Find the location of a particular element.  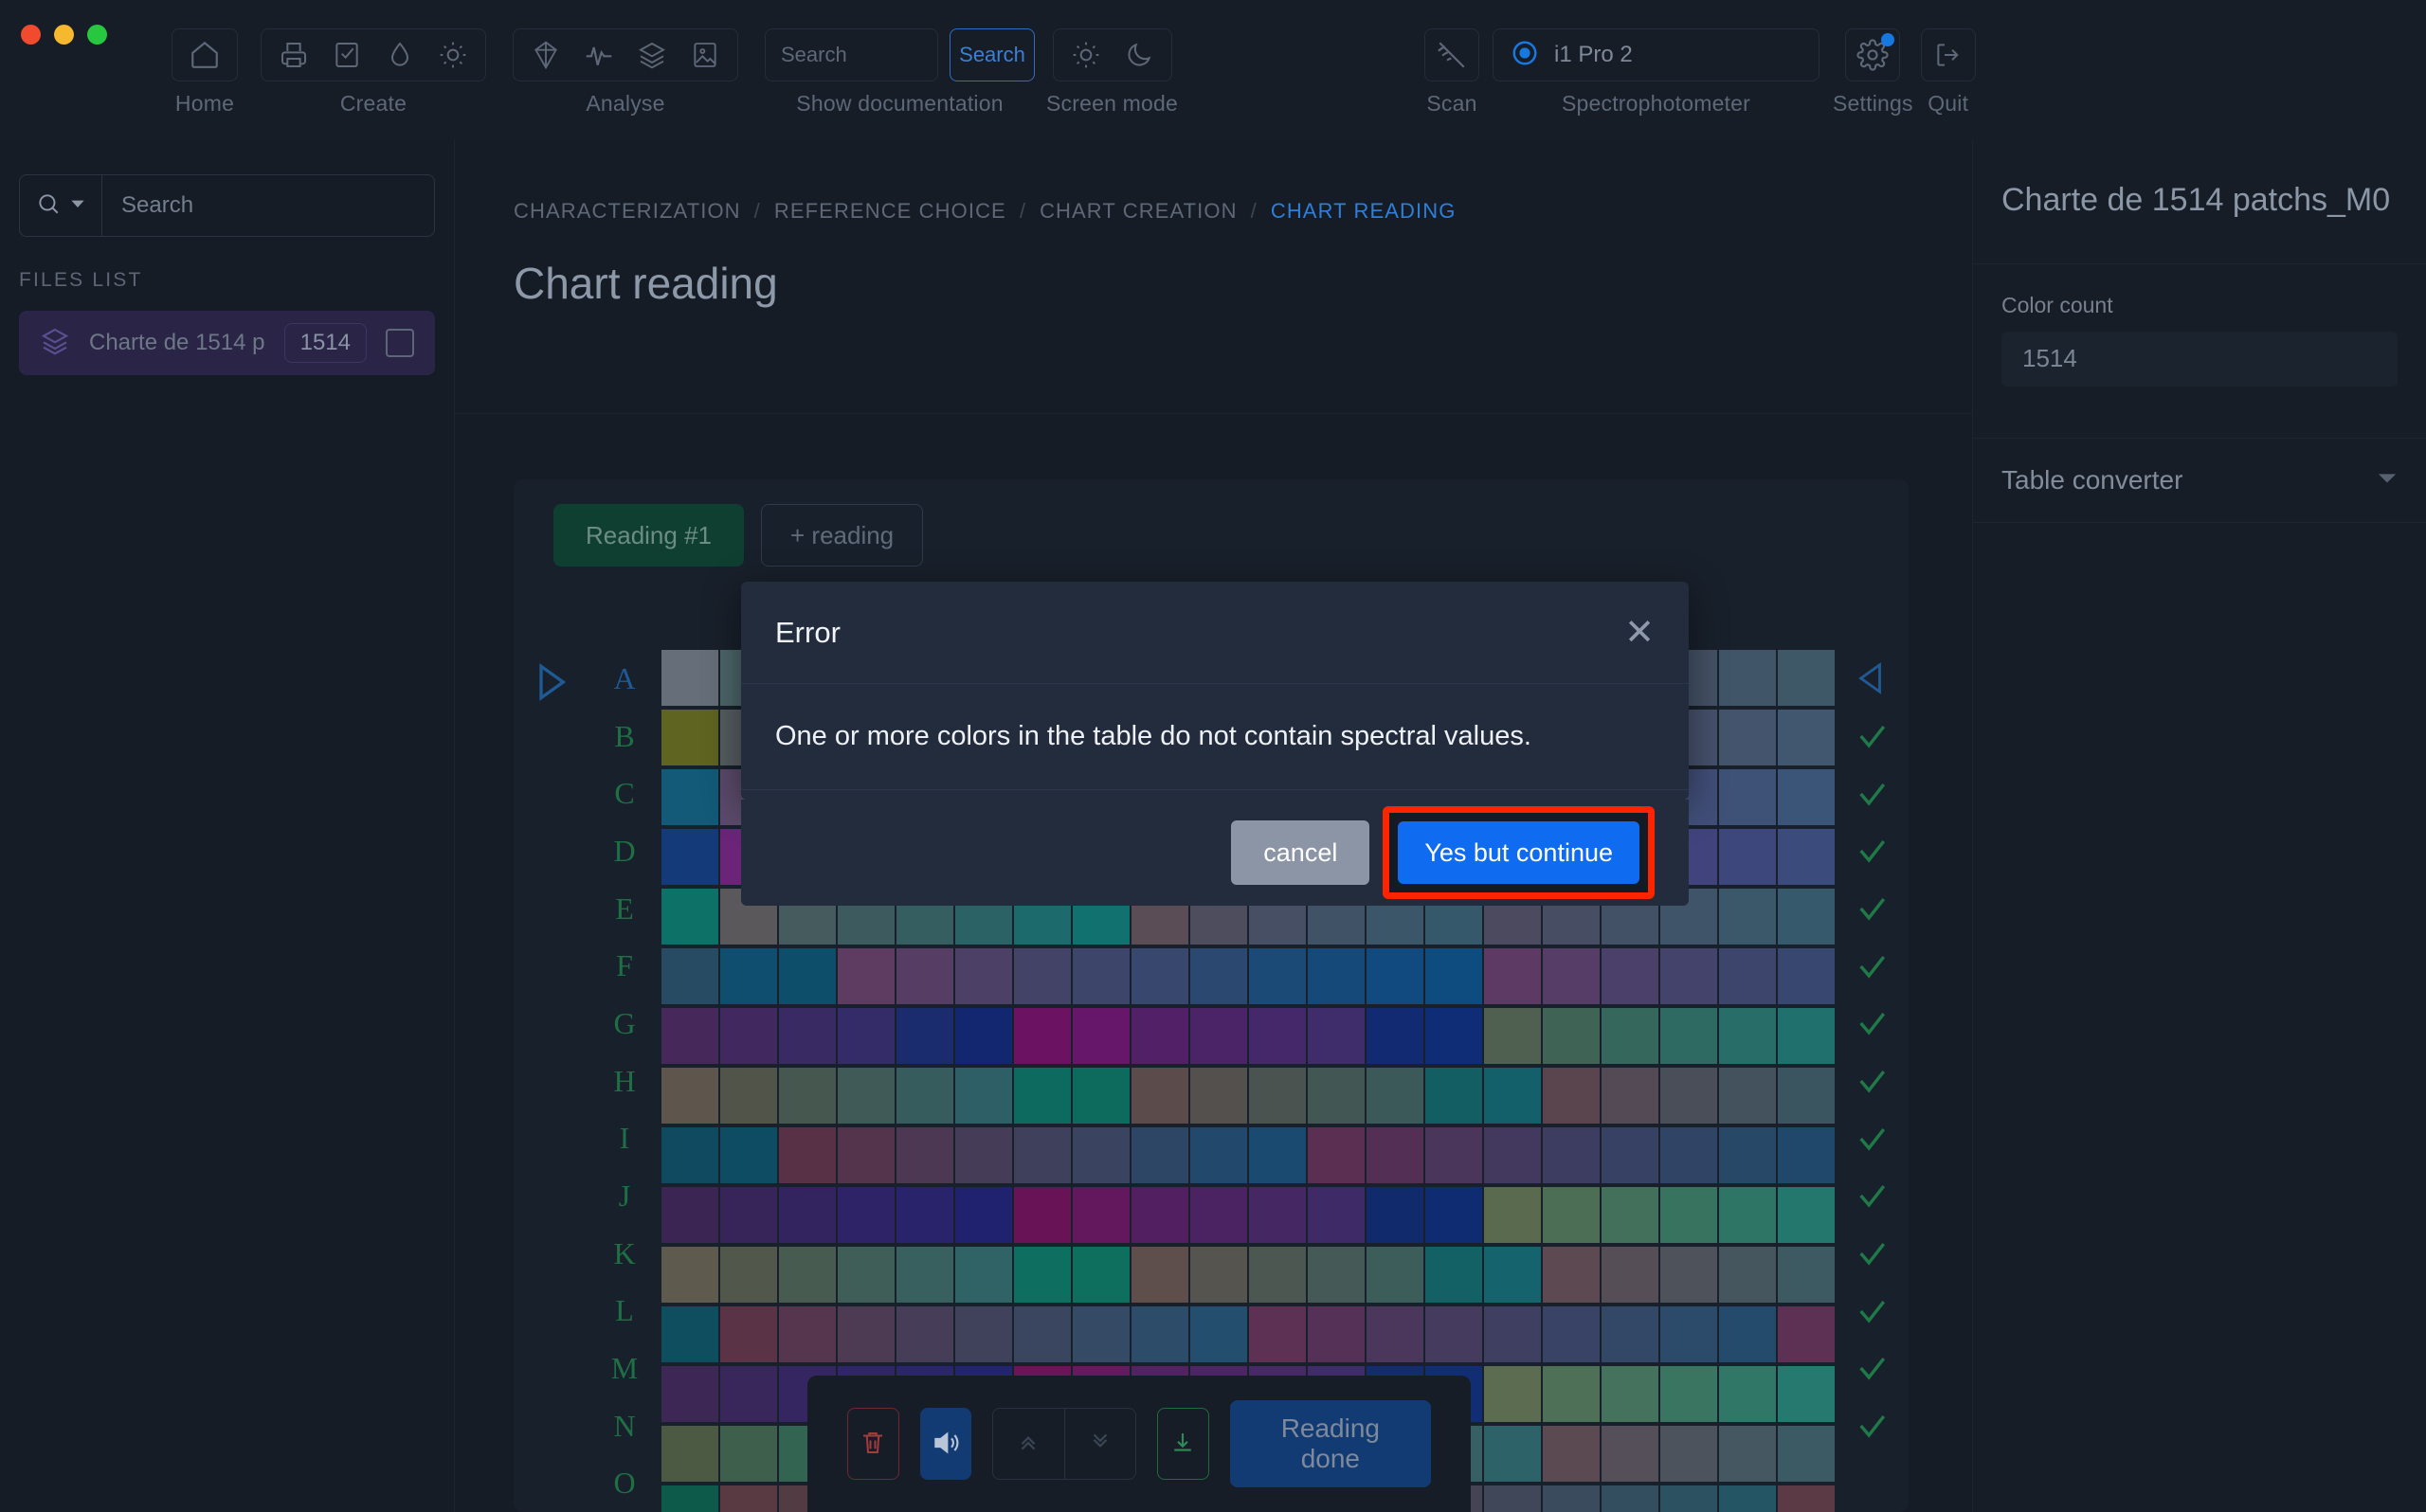

sidebar-search-filter-dropdown is located at coordinates (61, 205).